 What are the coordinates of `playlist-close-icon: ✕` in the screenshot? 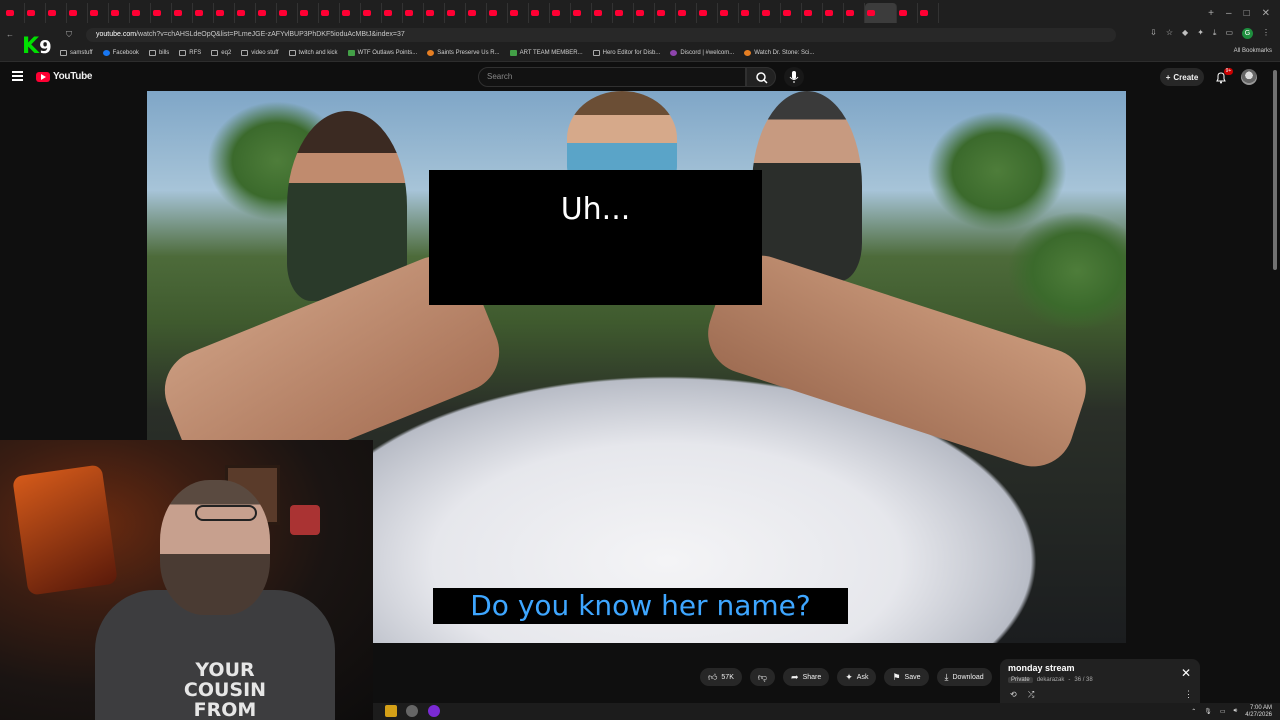 It's located at (1186, 673).